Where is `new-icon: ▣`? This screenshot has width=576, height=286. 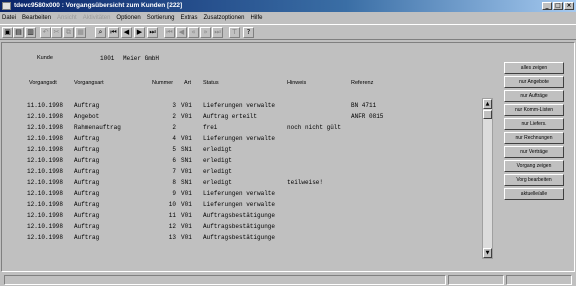
new-icon: ▣ is located at coordinates (7, 32).